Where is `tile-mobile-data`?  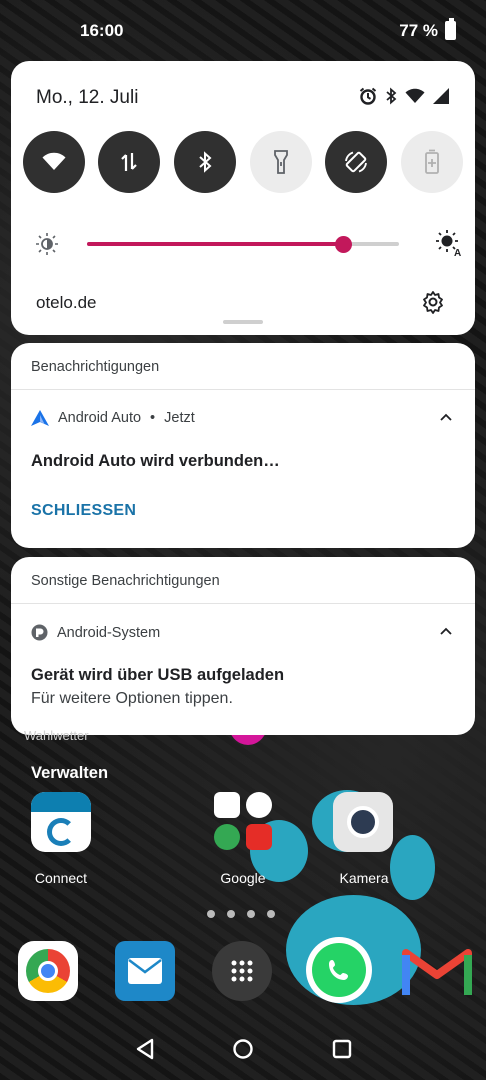
tile-mobile-data is located at coordinates (129, 162).